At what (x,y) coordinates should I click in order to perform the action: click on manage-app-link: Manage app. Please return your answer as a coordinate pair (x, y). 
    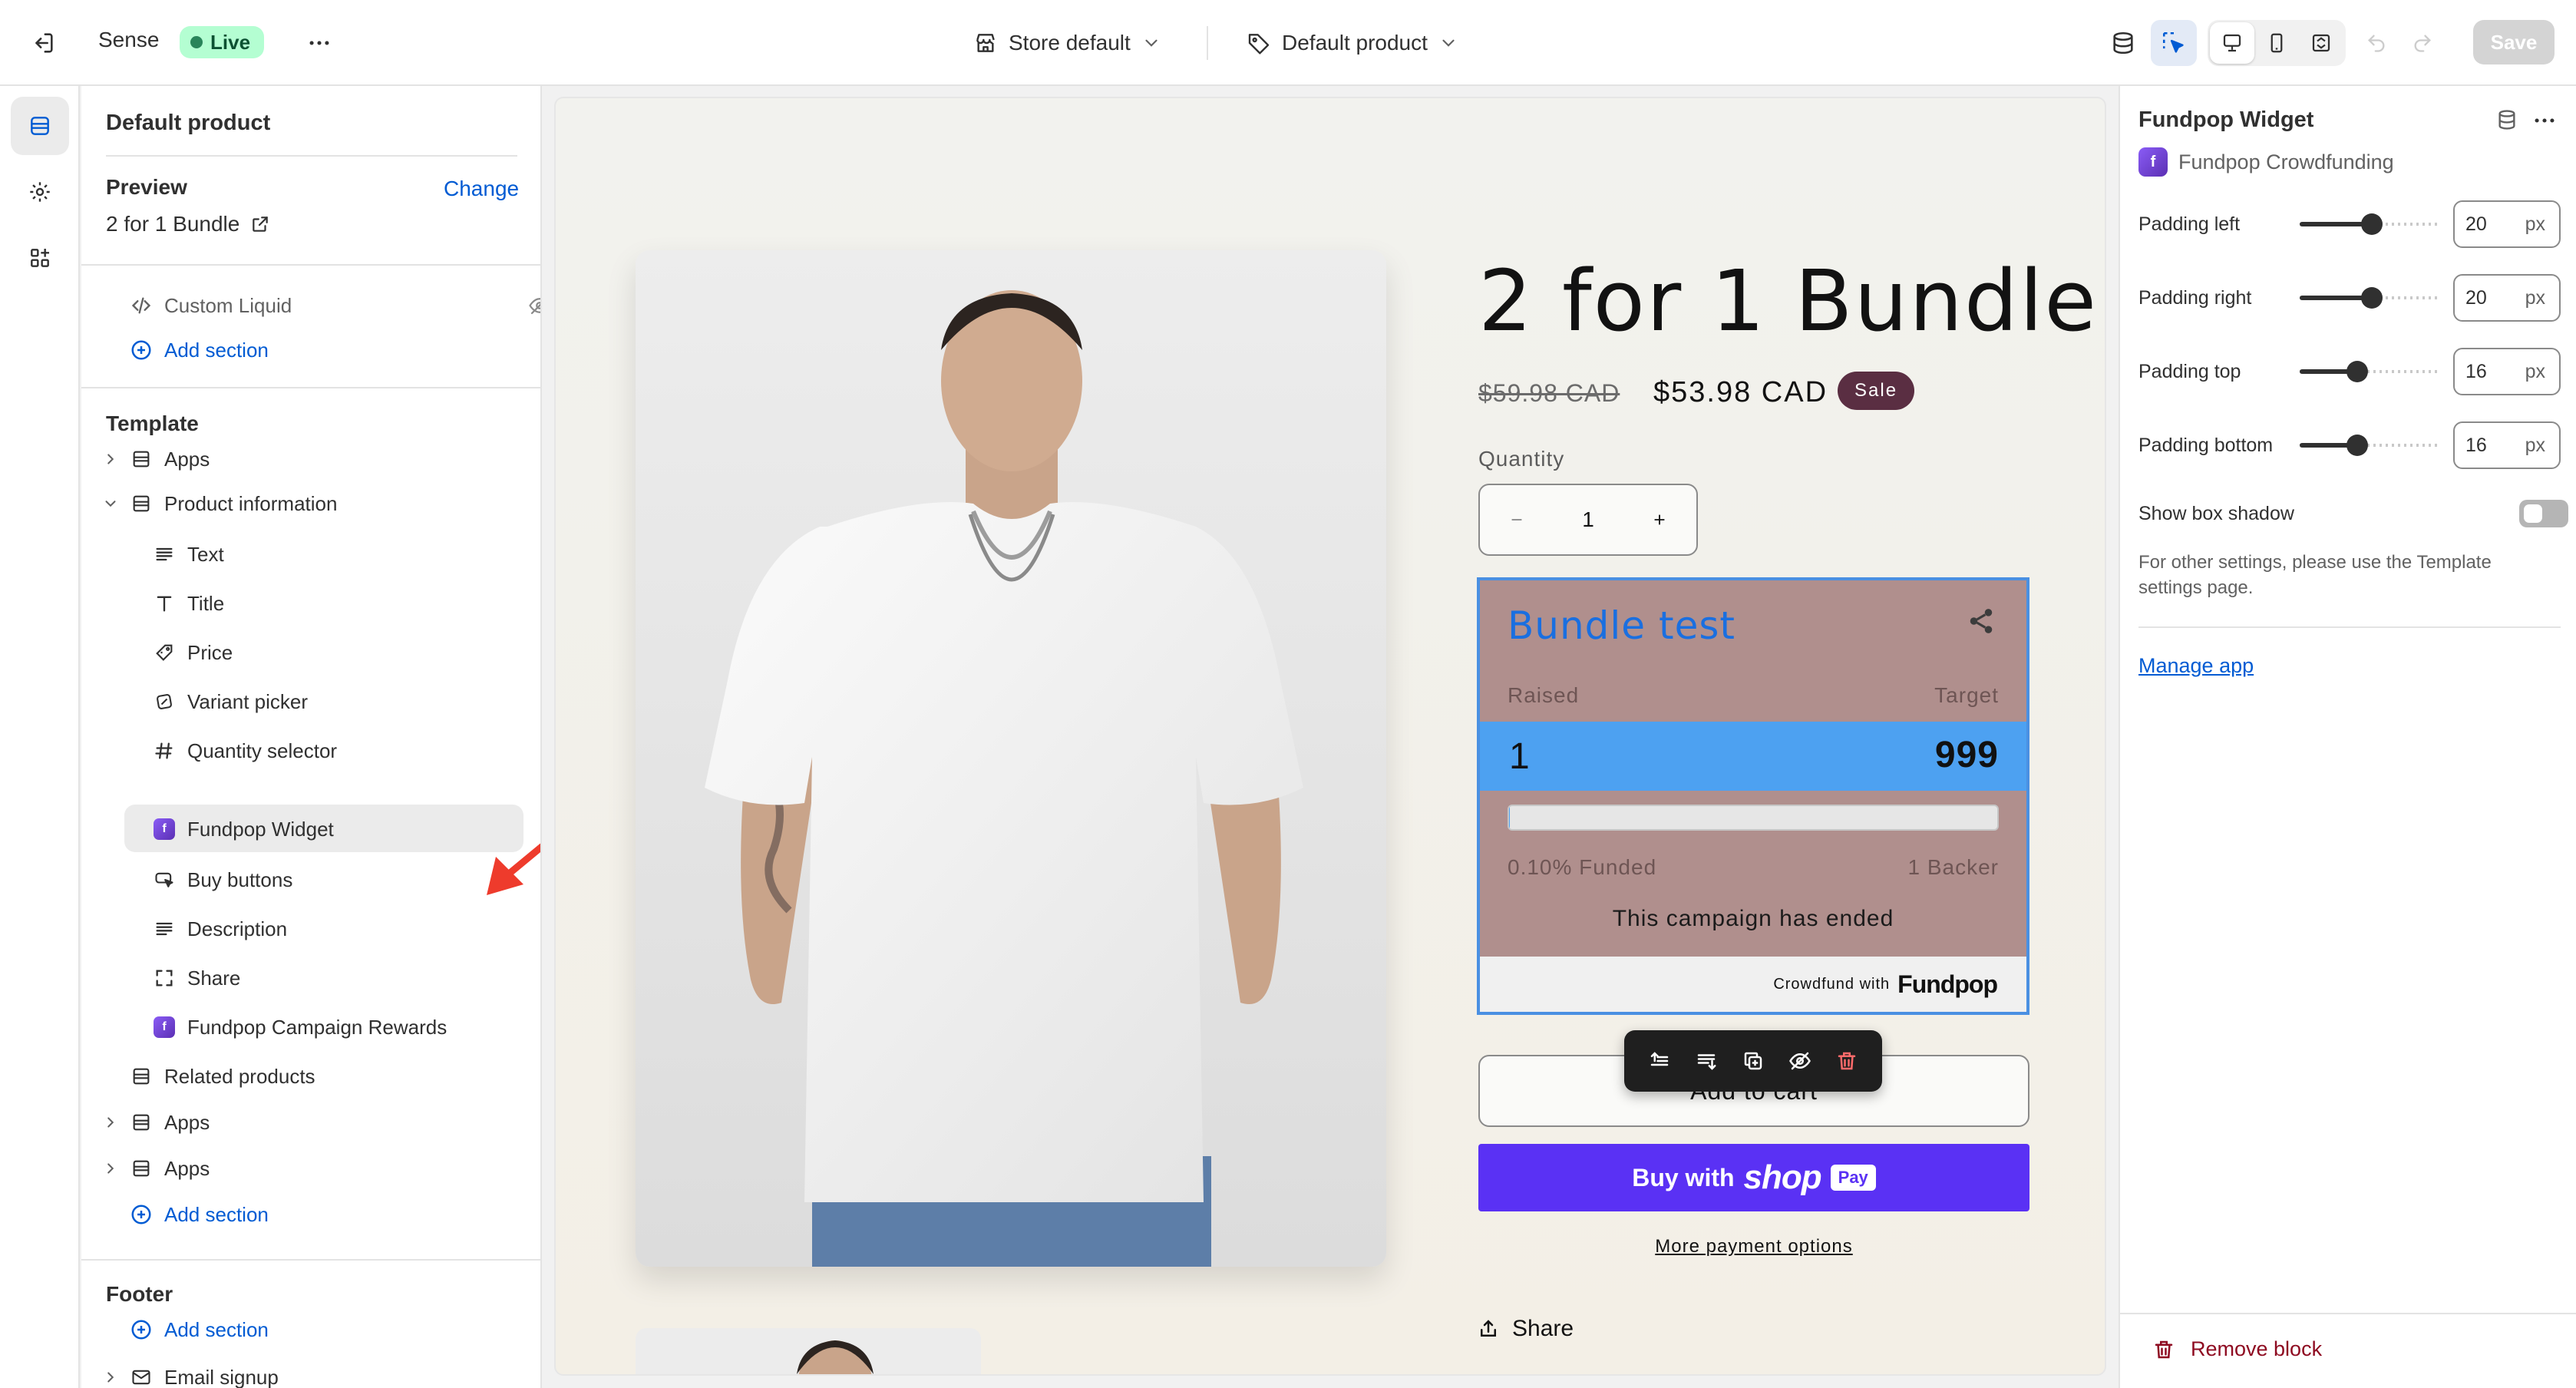
    Looking at the image, I should click on (2196, 666).